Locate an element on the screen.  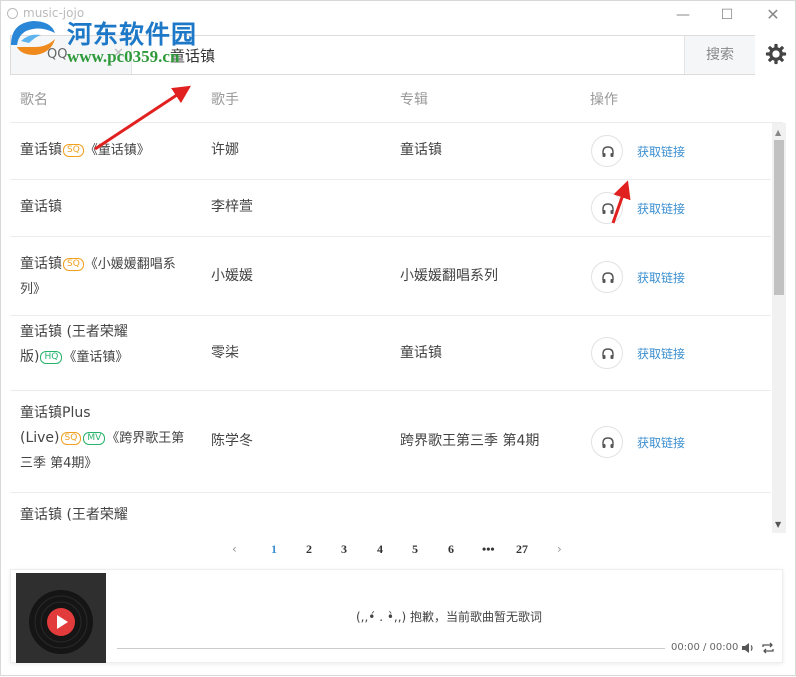
close-button: ✕ is located at coordinates (773, 15).